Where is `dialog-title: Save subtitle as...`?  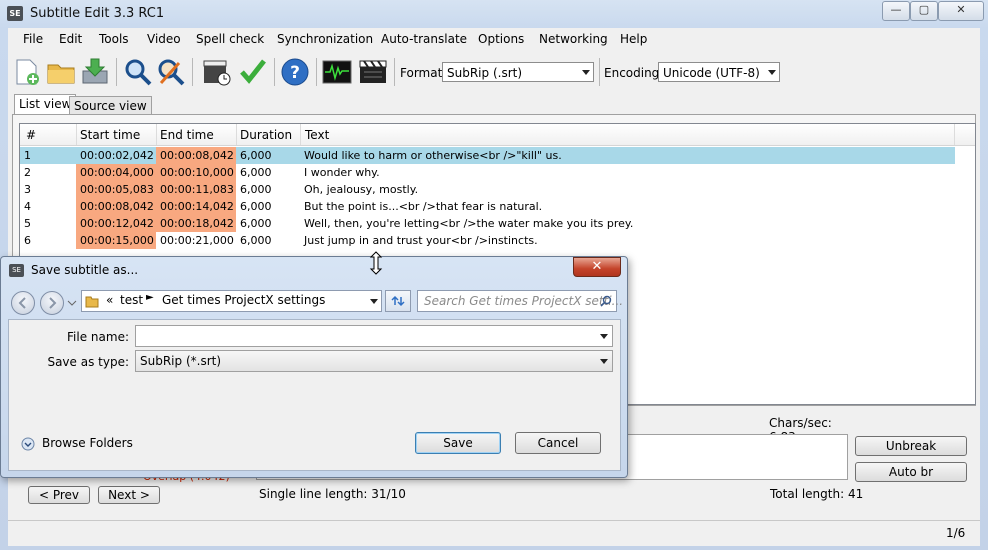
dialog-title: Save subtitle as... is located at coordinates (85, 270).